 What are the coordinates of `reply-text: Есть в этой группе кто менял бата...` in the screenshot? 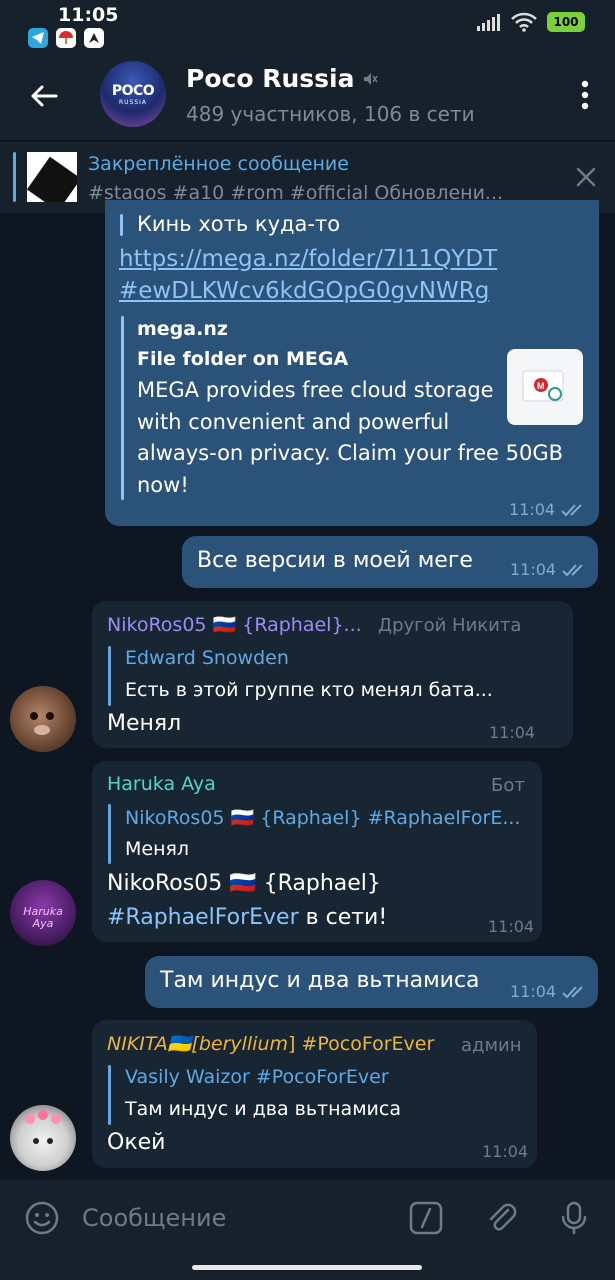 It's located at (309, 690).